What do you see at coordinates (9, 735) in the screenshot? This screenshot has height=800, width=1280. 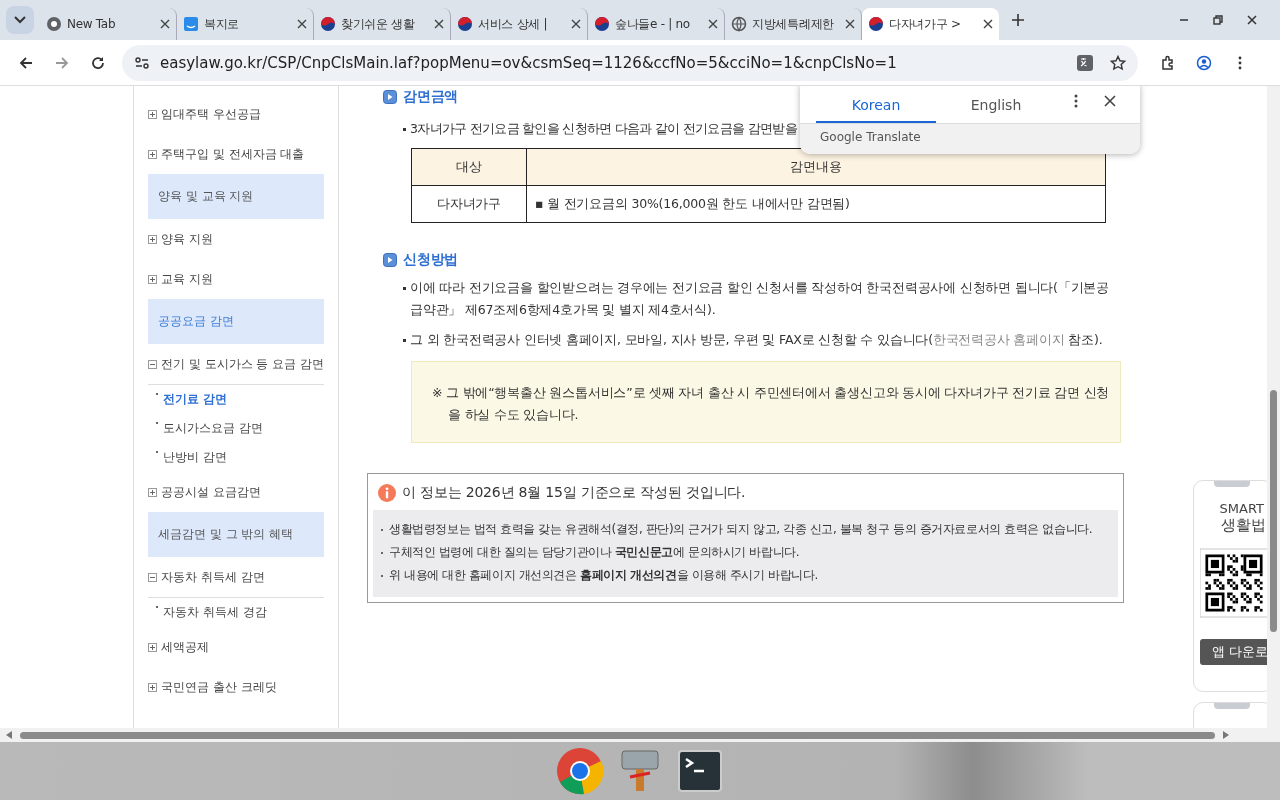 I see `scroll-left-icon` at bounding box center [9, 735].